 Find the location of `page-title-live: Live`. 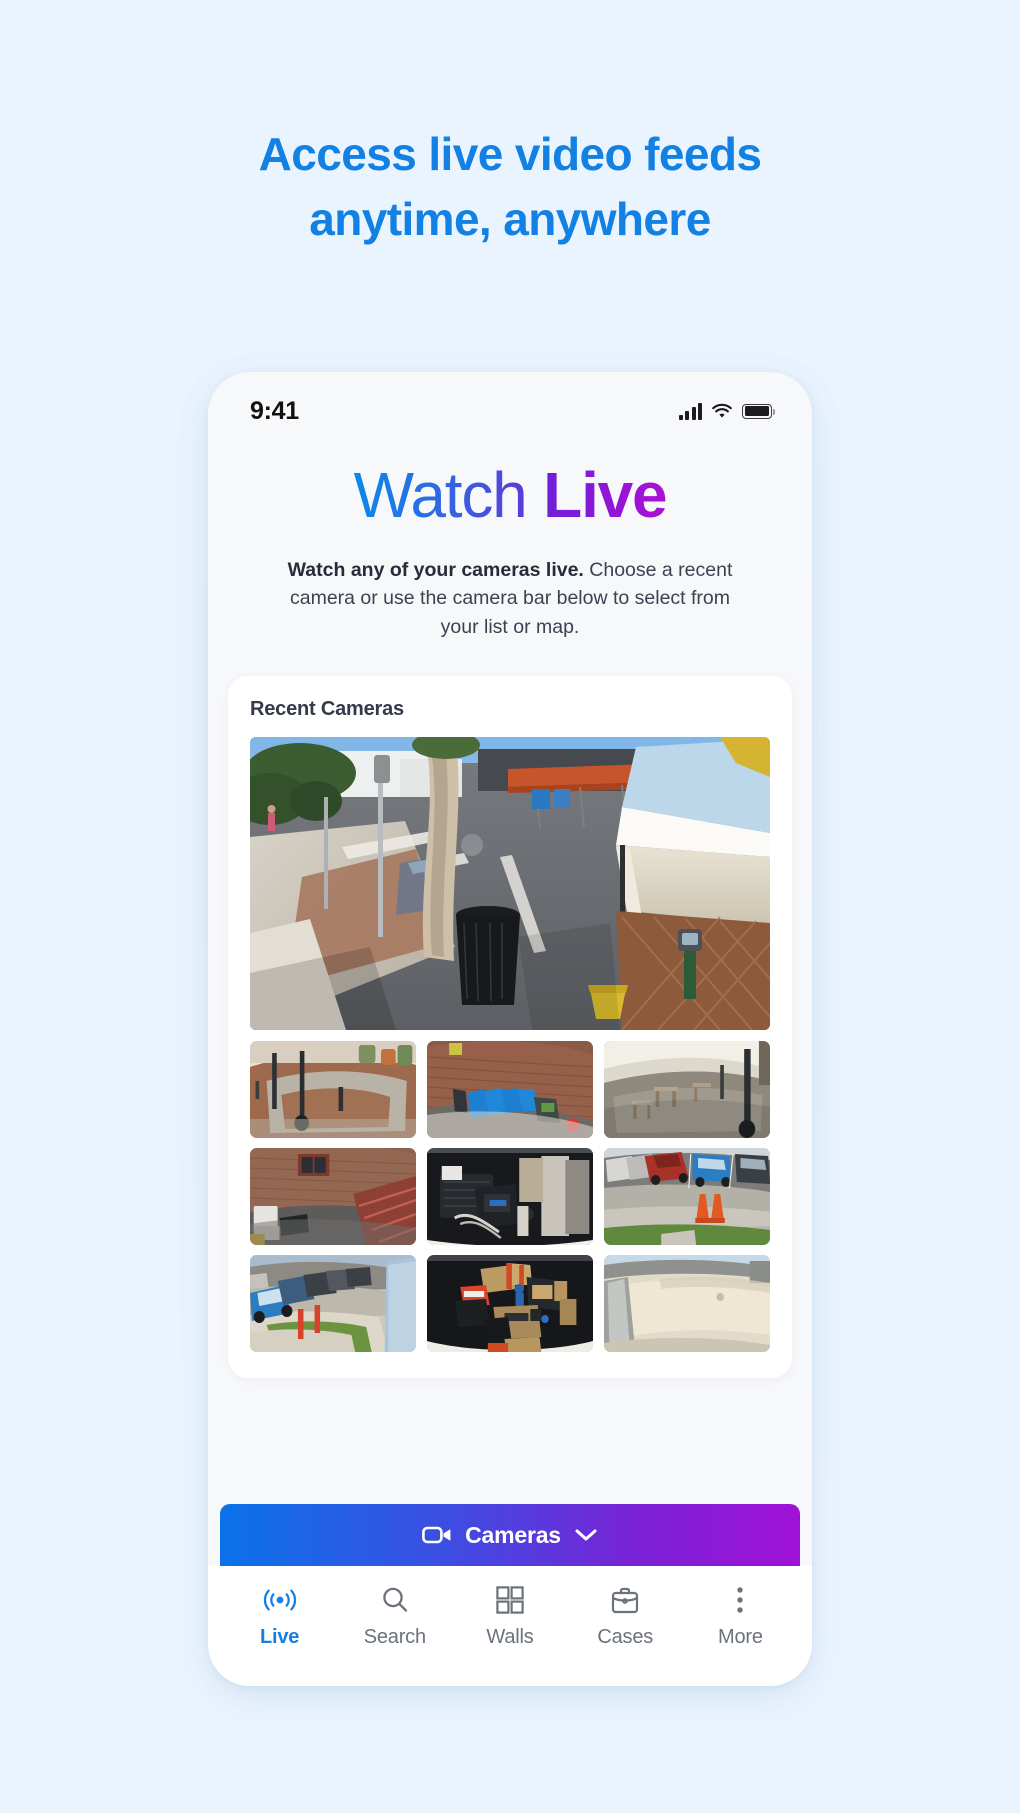

page-title-live: Live is located at coordinates (605, 495).